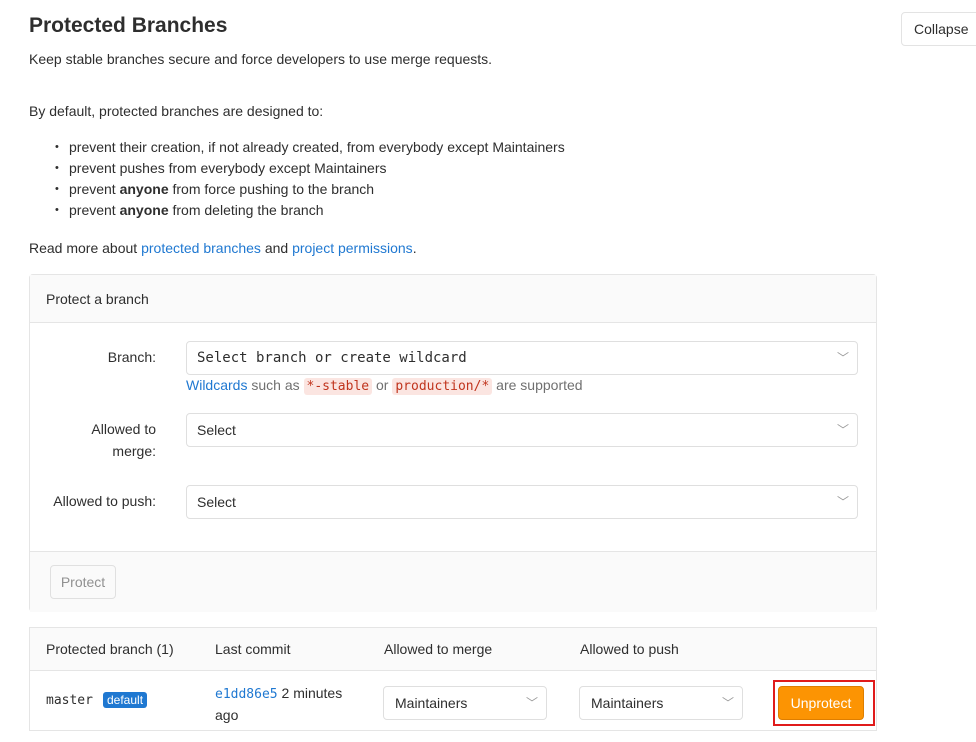 This screenshot has width=976, height=742. What do you see at coordinates (661, 703) in the screenshot?
I see `push-access-select: Maintainers ﹀` at bounding box center [661, 703].